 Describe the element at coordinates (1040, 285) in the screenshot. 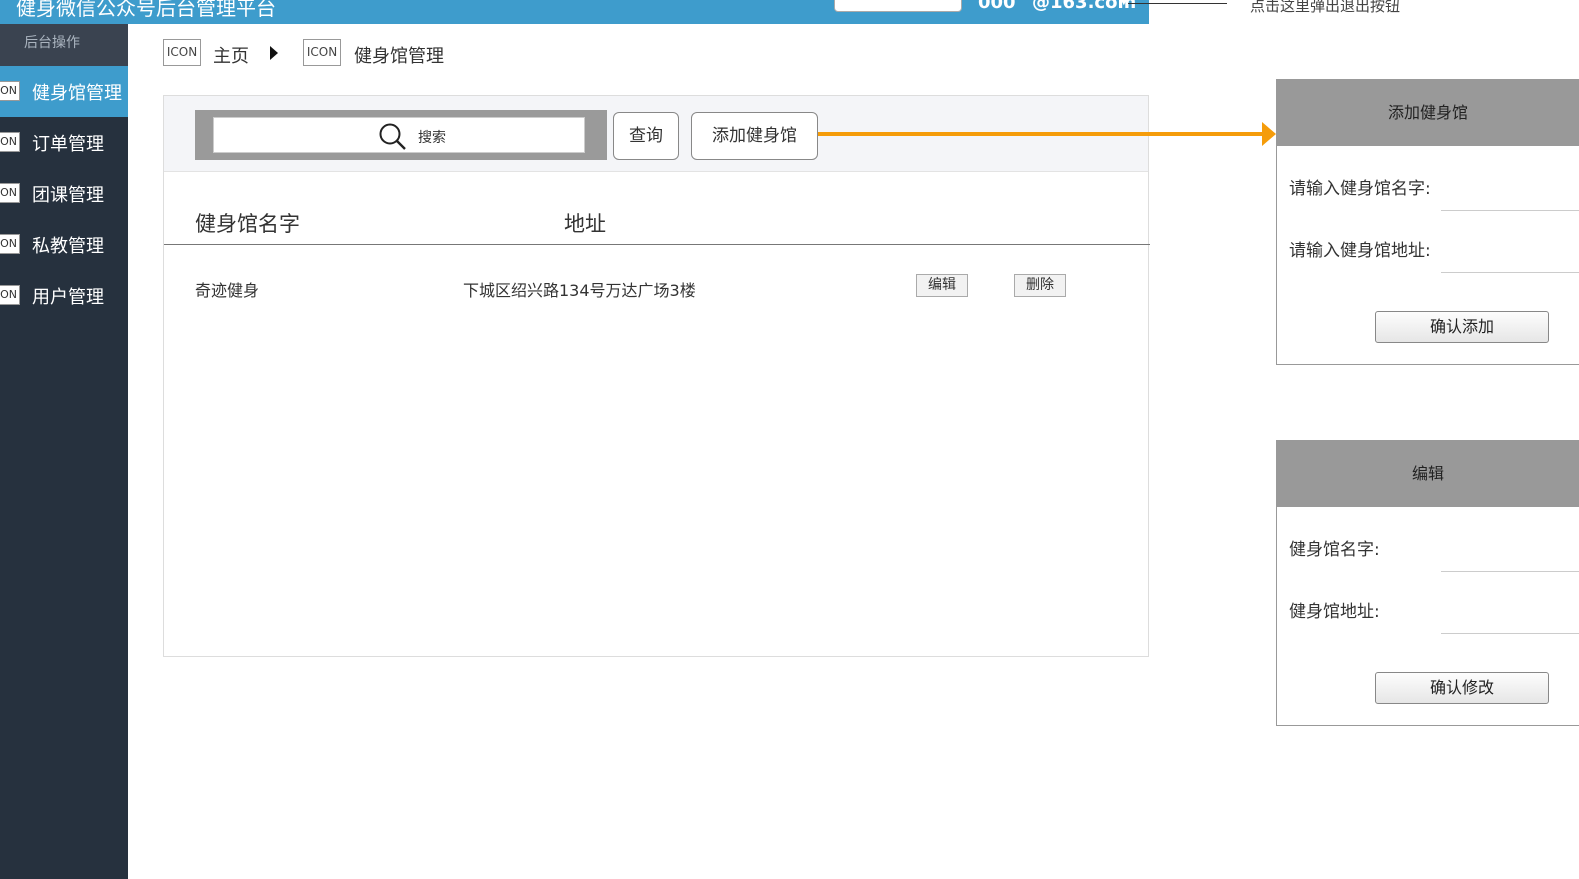

I see `delete-button: 删除` at that location.